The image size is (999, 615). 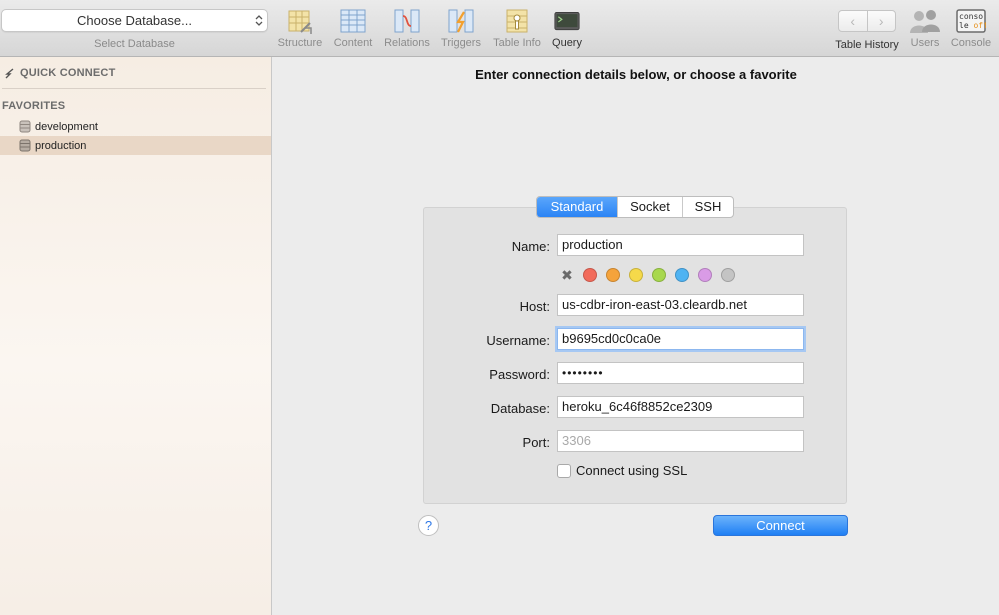 I want to click on color-tag-red, so click(x=590, y=275).